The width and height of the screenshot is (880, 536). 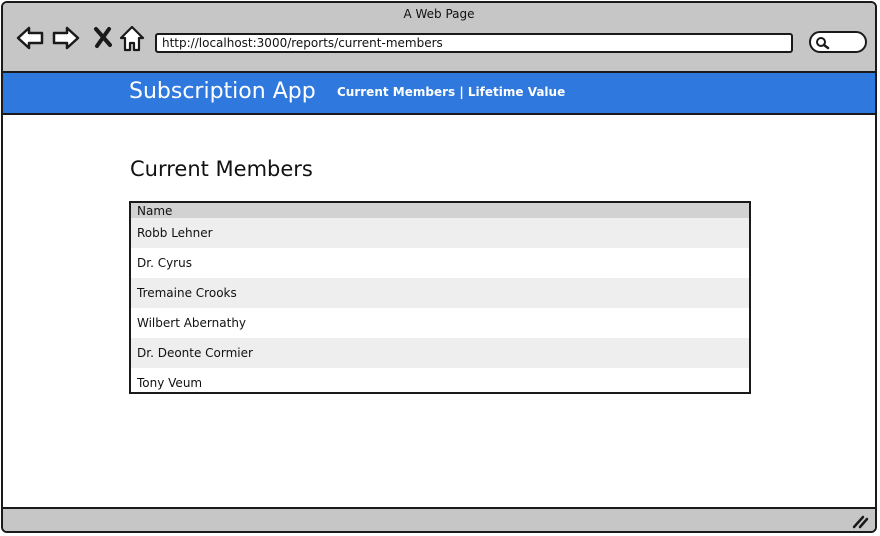 I want to click on status-bar, so click(x=439, y=519).